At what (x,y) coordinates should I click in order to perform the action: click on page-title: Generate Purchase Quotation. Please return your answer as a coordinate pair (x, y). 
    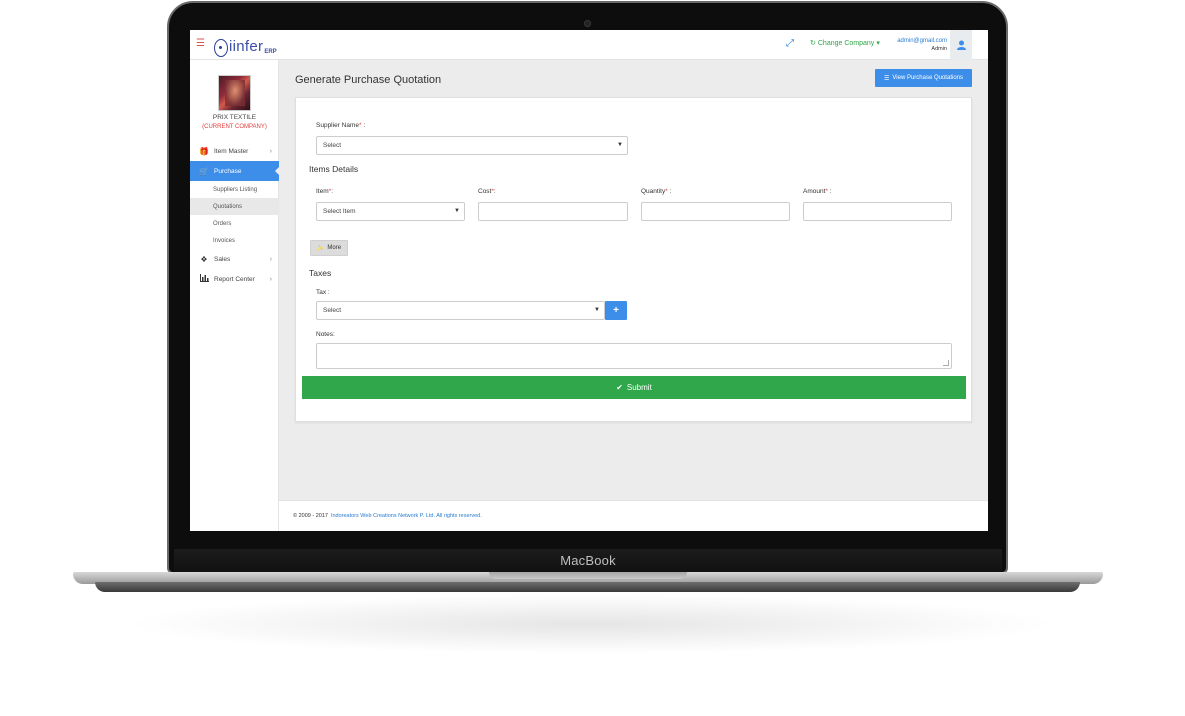
    Looking at the image, I should click on (368, 80).